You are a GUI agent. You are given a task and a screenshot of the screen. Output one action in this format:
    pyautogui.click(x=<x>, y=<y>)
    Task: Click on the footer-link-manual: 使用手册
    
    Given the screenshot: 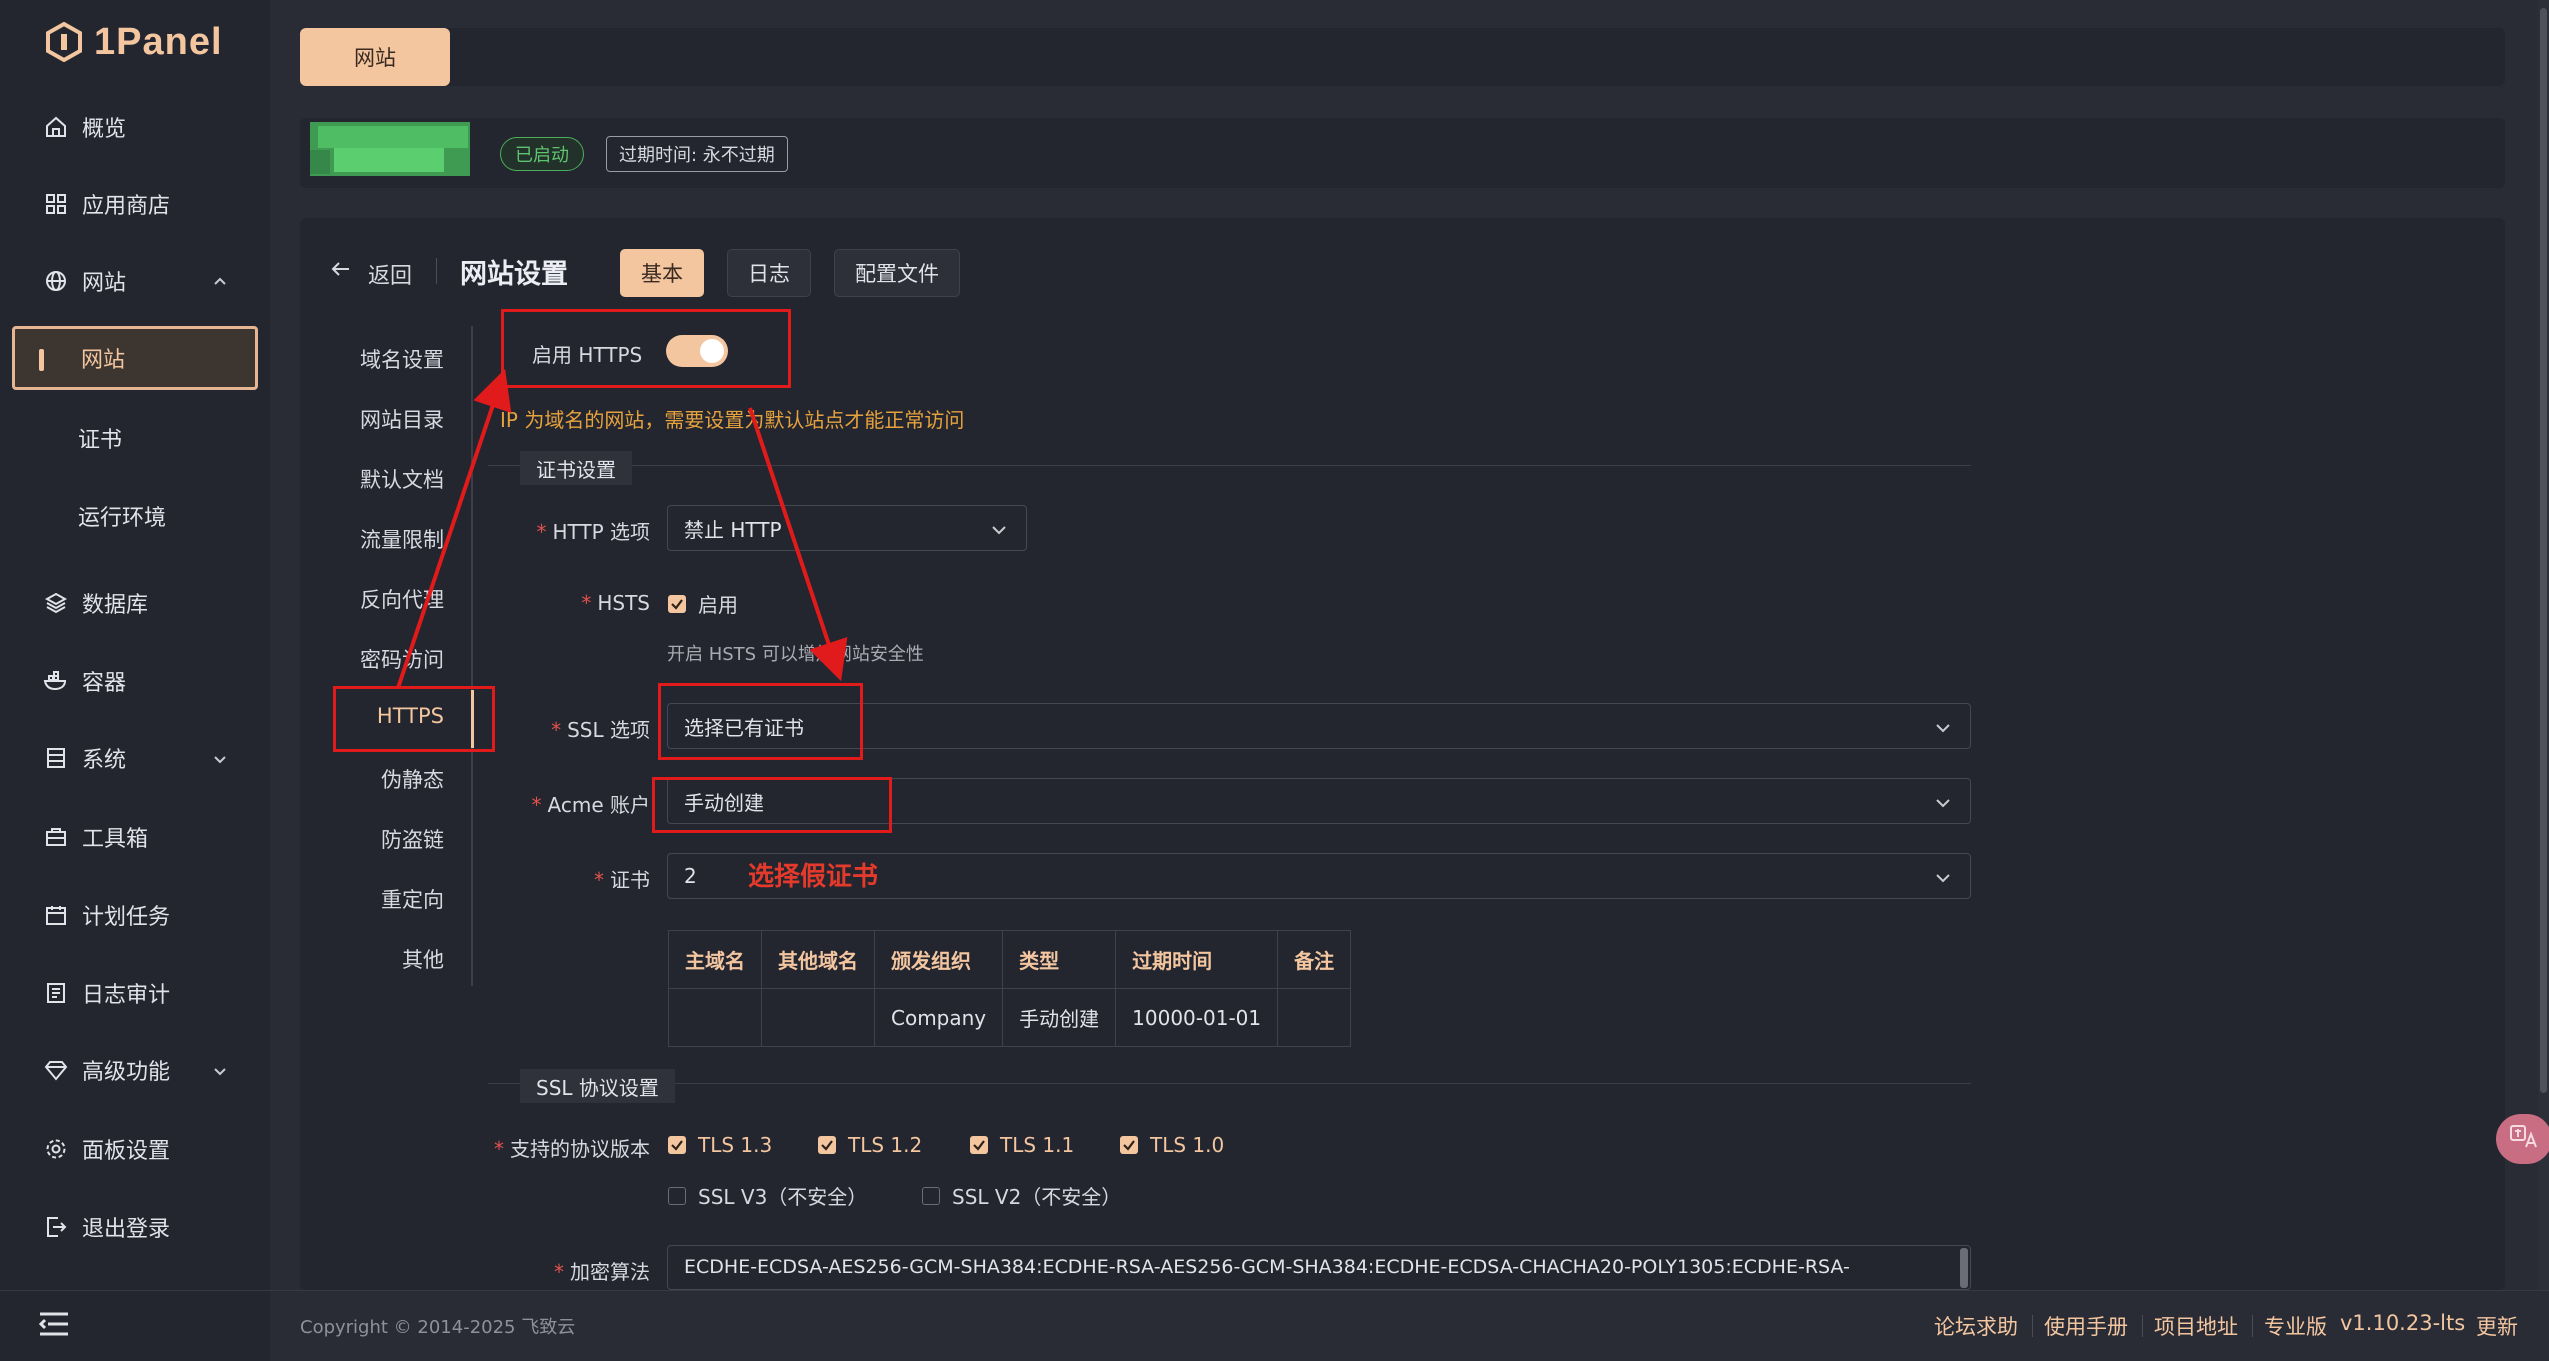 What is the action you would take?
    pyautogui.click(x=2086, y=1326)
    